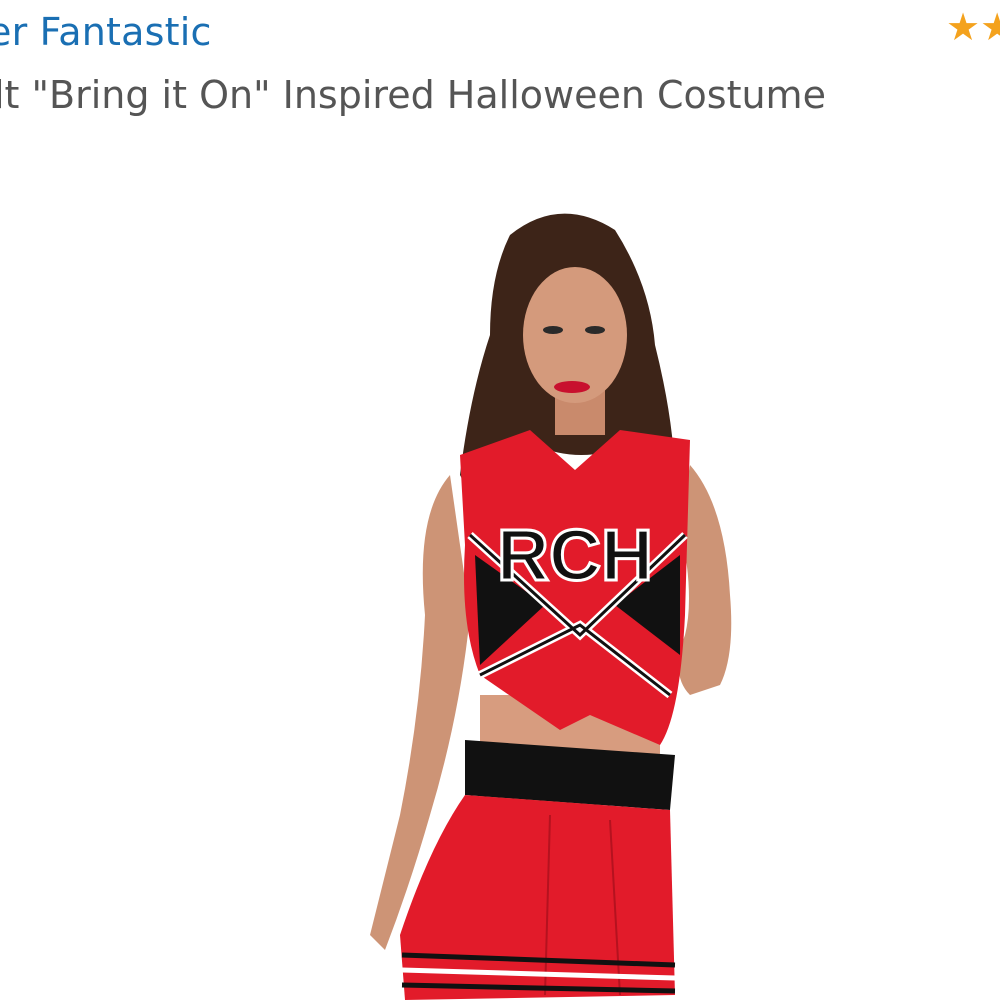 This screenshot has width=1000, height=1000. Describe the element at coordinates (106, 32) in the screenshot. I see `brand-link: er Fantastic` at that location.